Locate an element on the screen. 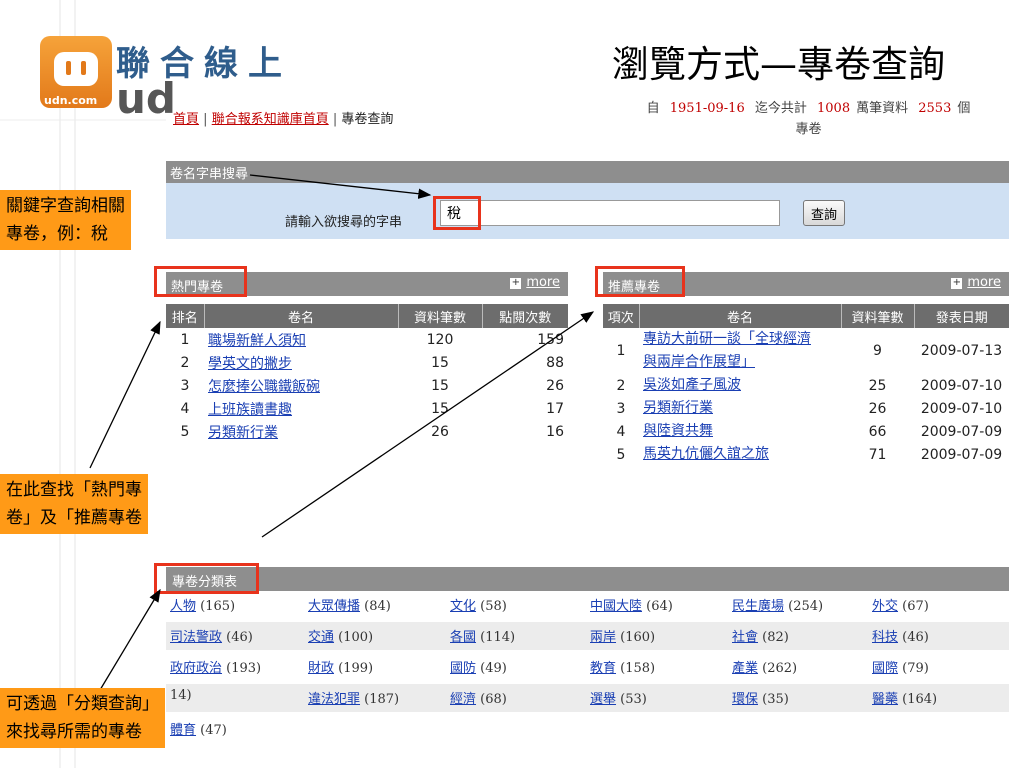 The height and width of the screenshot is (768, 1024). rec-volume-link: 馬英九伉儷久誼之旅 is located at coordinates (706, 454).